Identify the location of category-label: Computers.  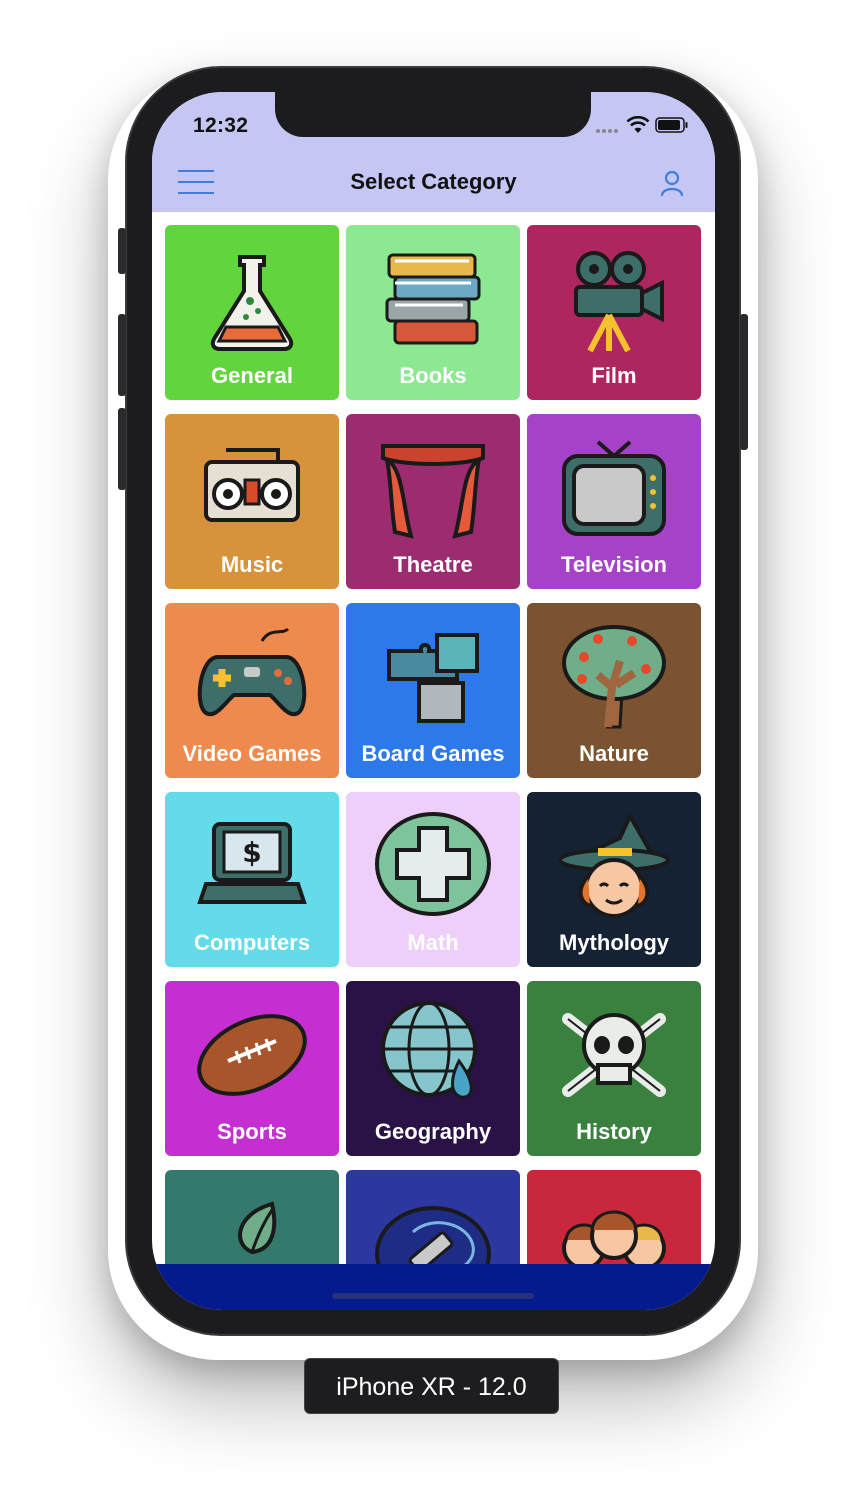
(252, 942).